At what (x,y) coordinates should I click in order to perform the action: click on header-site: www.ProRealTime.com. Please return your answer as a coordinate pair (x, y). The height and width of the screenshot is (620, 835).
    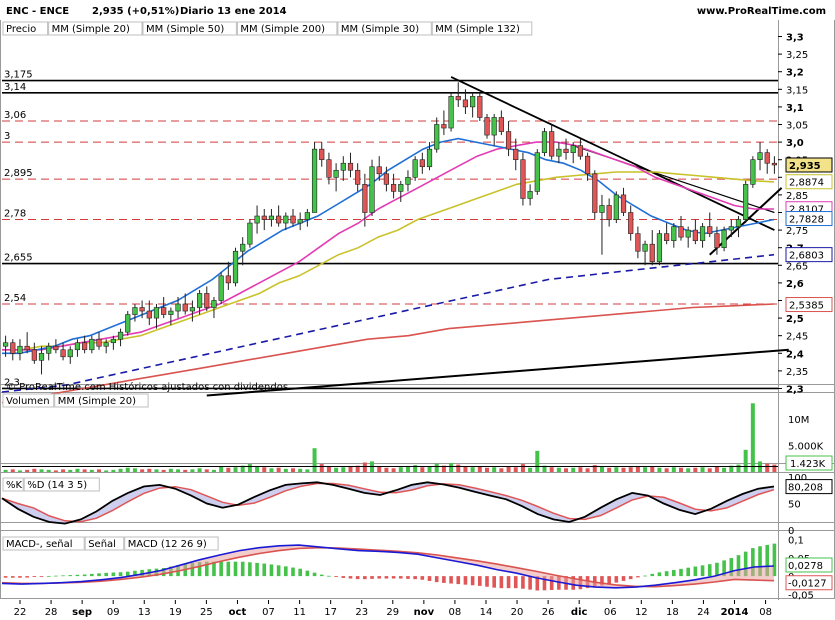
    Looking at the image, I should click on (761, 11).